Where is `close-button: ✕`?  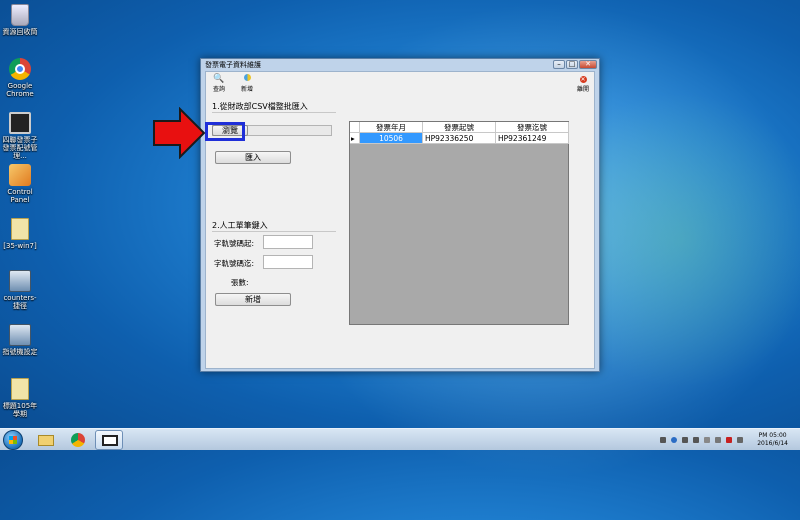
close-button: ✕ is located at coordinates (588, 64).